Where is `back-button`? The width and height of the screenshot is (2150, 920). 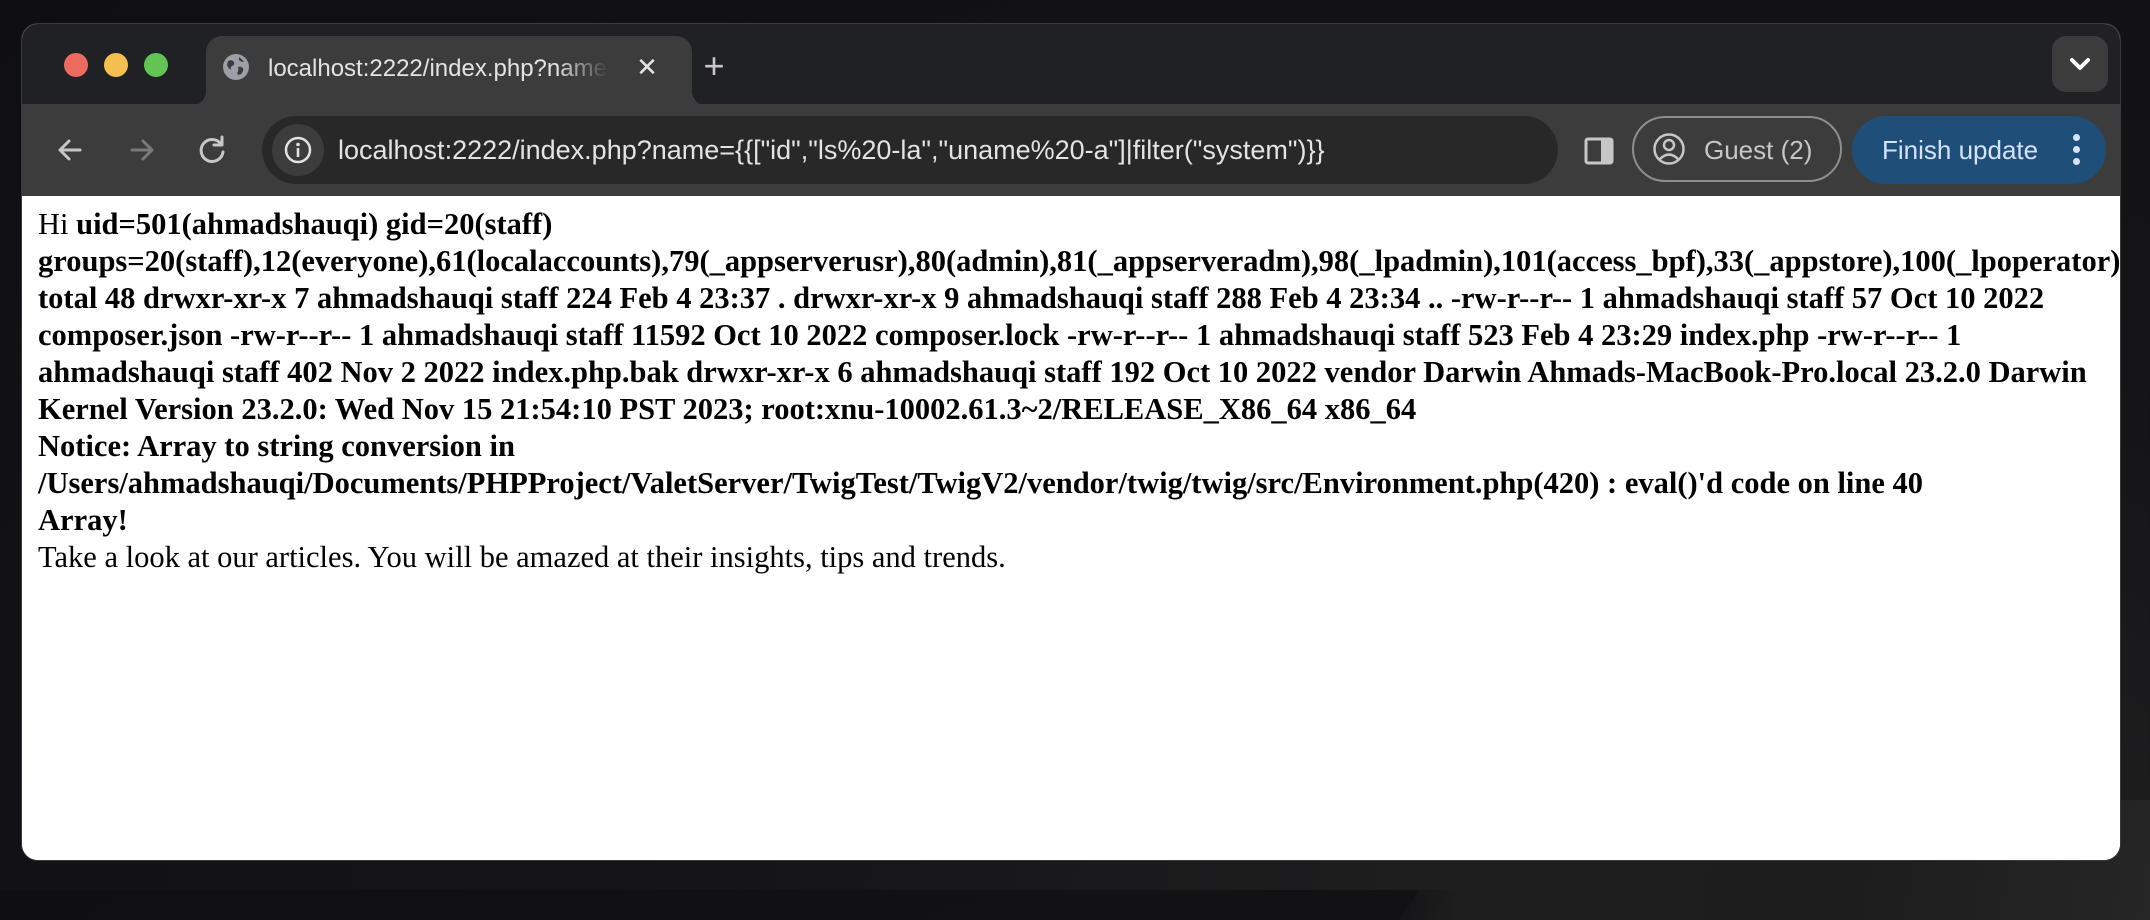
back-button is located at coordinates (70, 150).